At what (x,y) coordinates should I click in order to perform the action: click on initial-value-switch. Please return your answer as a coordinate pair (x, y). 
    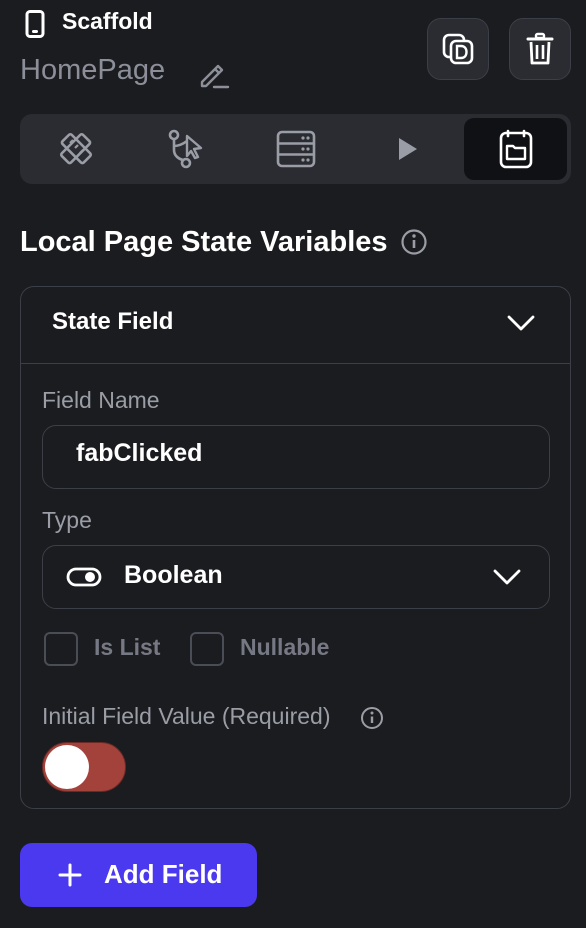
    Looking at the image, I should click on (84, 767).